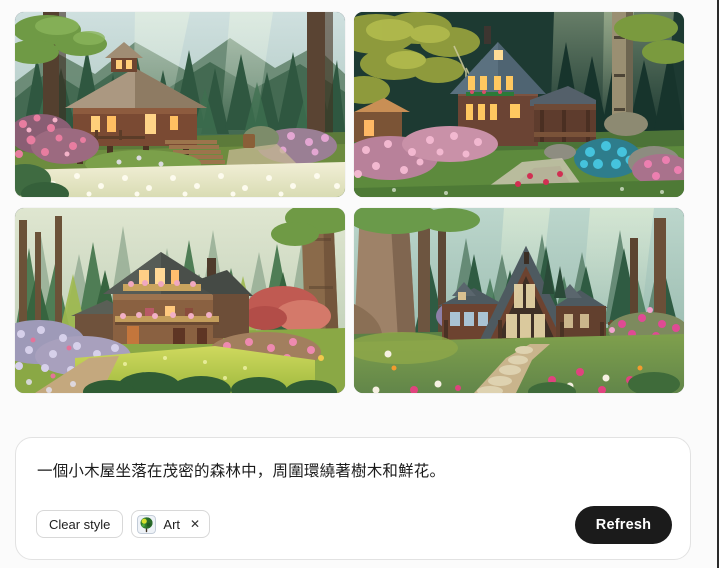 The height and width of the screenshot is (568, 719). Describe the element at coordinates (623, 525) in the screenshot. I see `refresh-button: Refresh` at that location.